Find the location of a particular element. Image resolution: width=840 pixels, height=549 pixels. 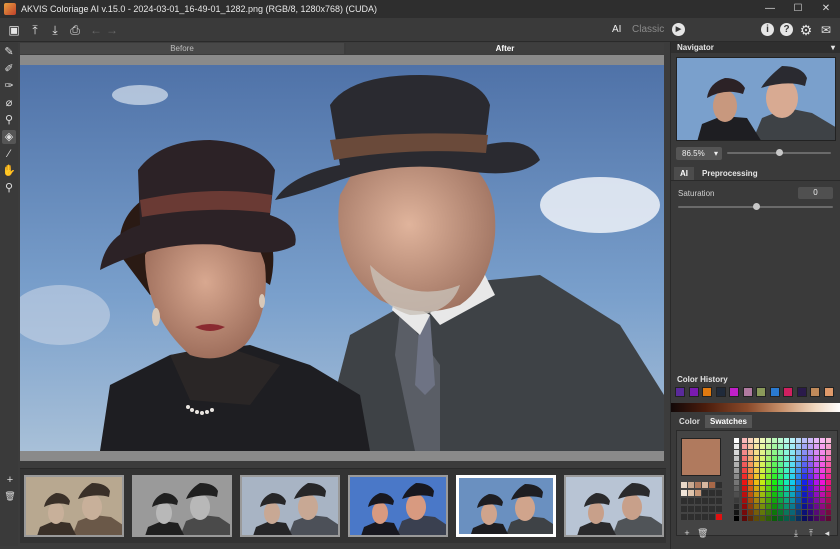

image-icon: ▣ is located at coordinates (14, 30).